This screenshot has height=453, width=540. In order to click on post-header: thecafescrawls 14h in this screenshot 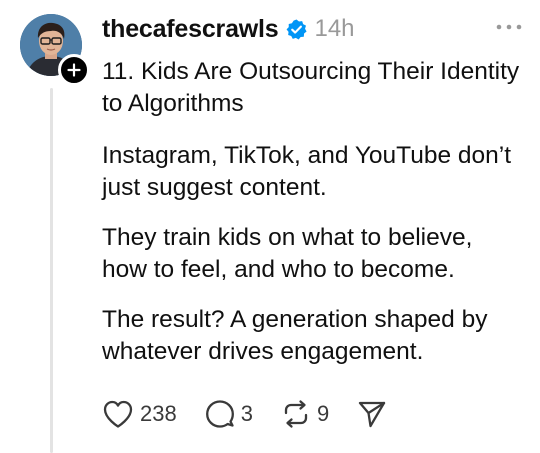, I will do `click(312, 29)`.